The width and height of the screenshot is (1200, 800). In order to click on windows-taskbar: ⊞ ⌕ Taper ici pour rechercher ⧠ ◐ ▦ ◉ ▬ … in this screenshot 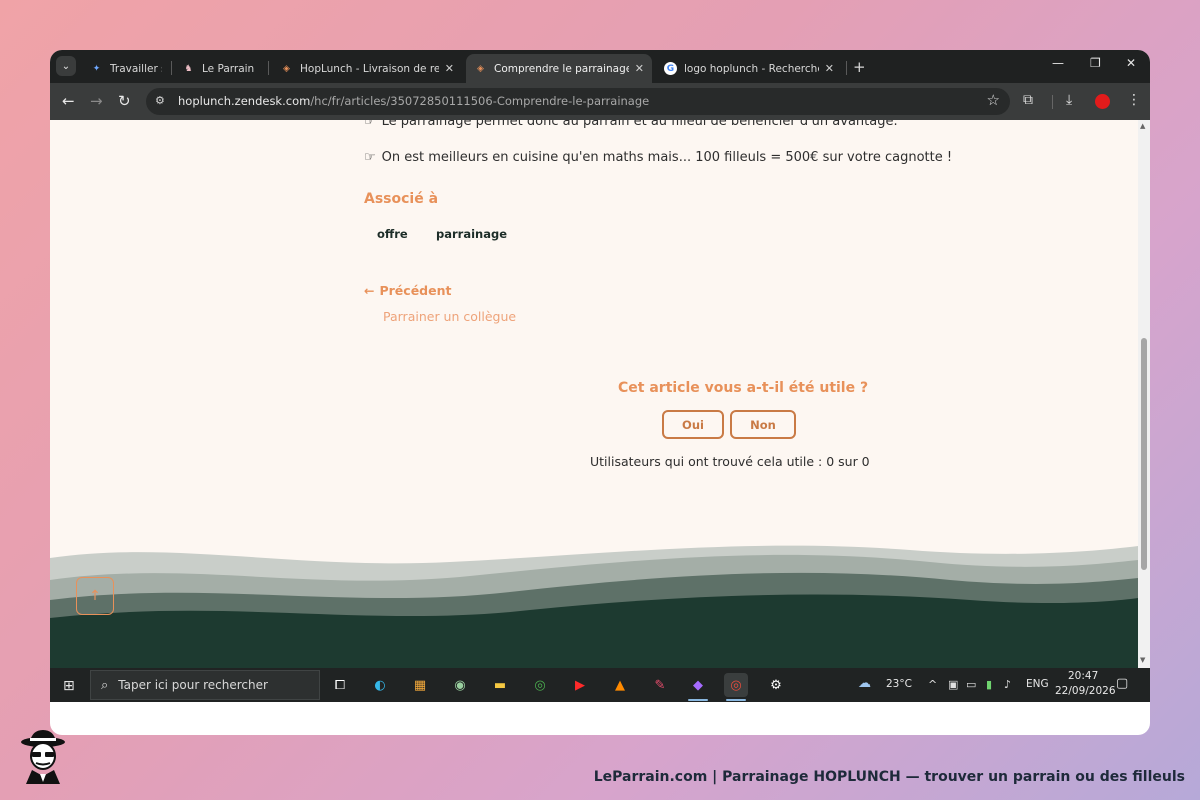, I will do `click(600, 685)`.